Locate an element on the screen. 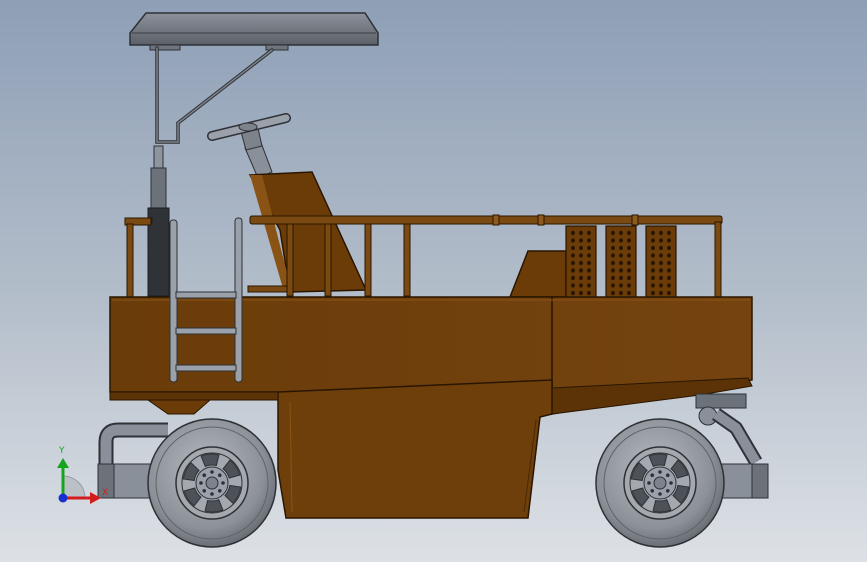  x-axis-label: X is located at coordinates (105, 493).